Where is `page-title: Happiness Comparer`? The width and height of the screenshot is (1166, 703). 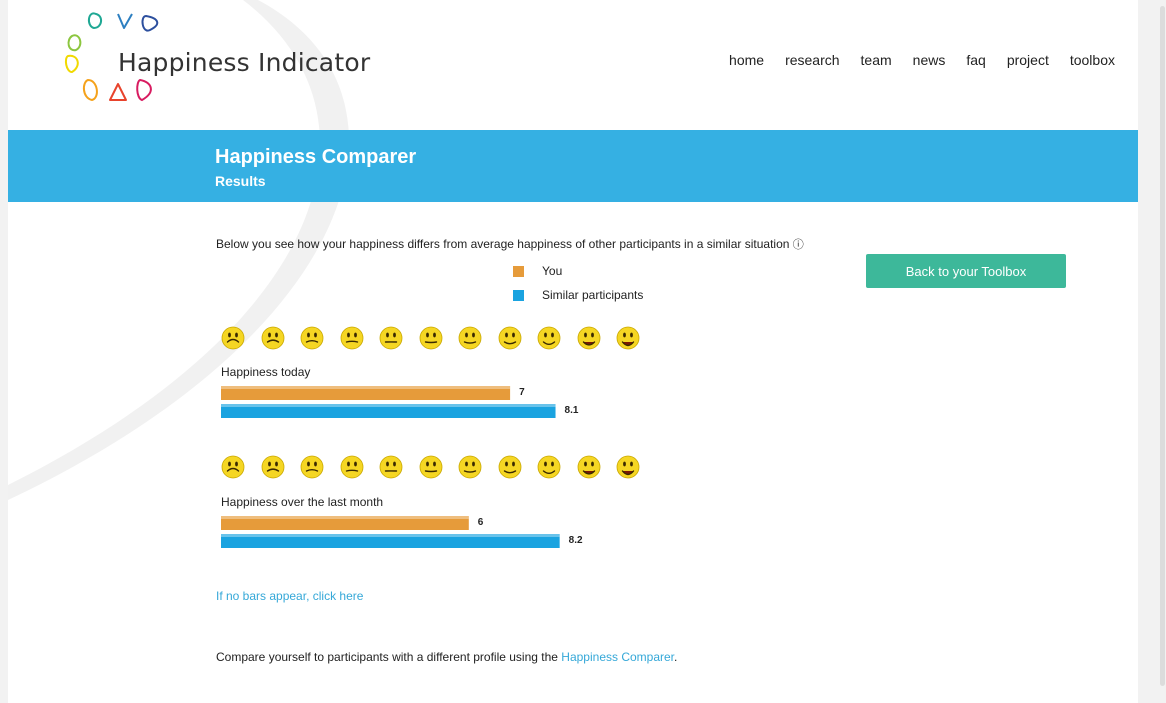 page-title: Happiness Comparer is located at coordinates (316, 157).